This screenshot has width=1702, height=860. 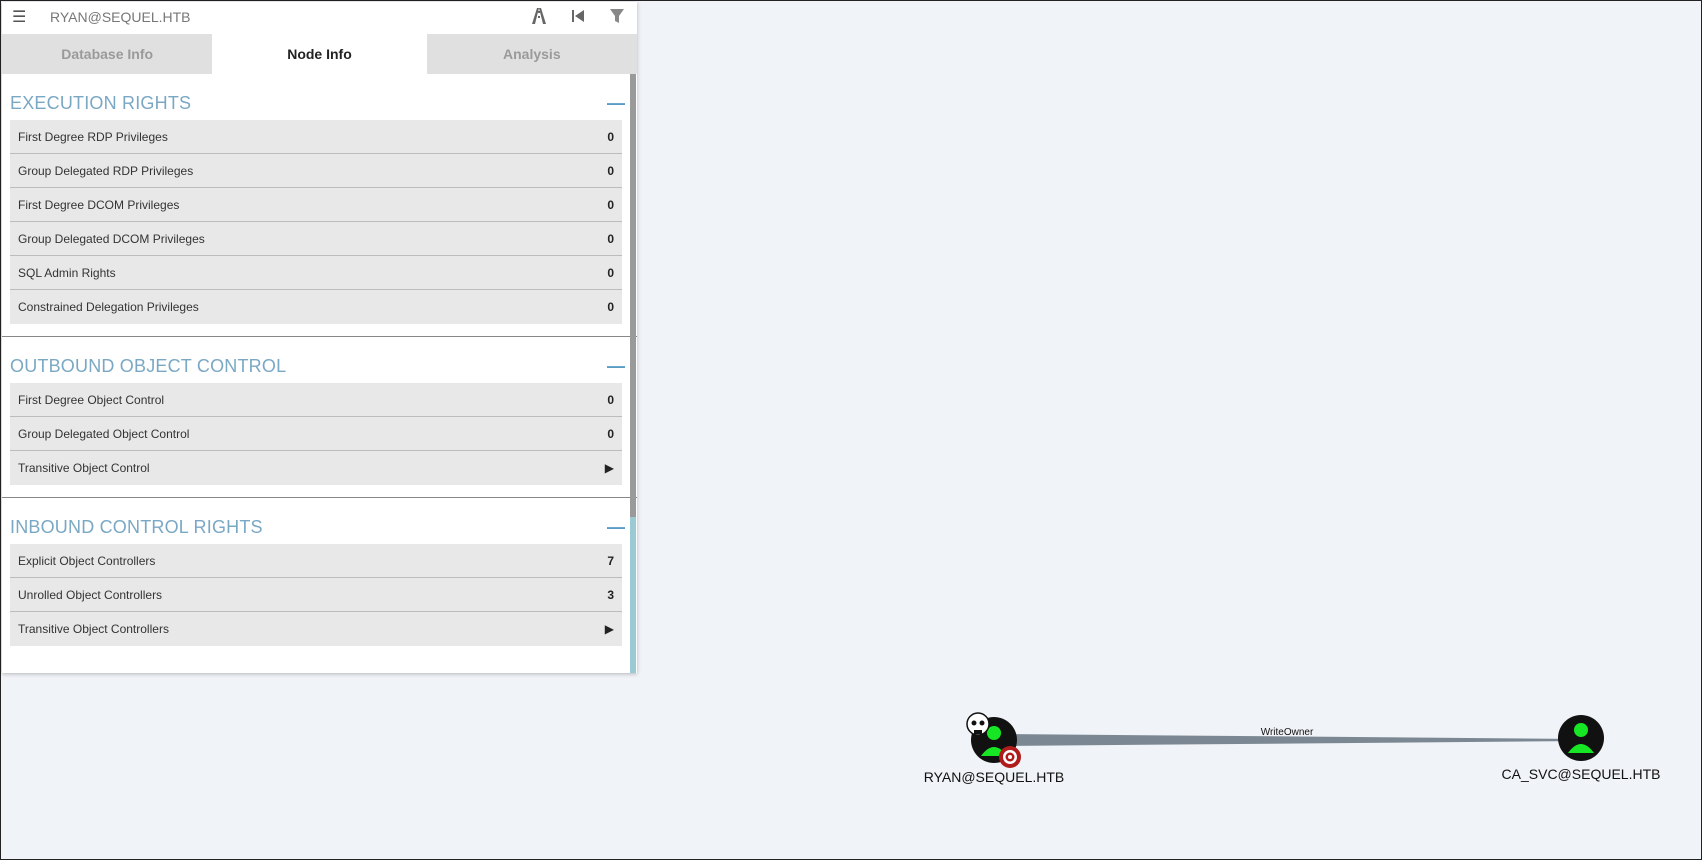 I want to click on list-item: Unrolled Object Controllers 3, so click(x=316, y=595).